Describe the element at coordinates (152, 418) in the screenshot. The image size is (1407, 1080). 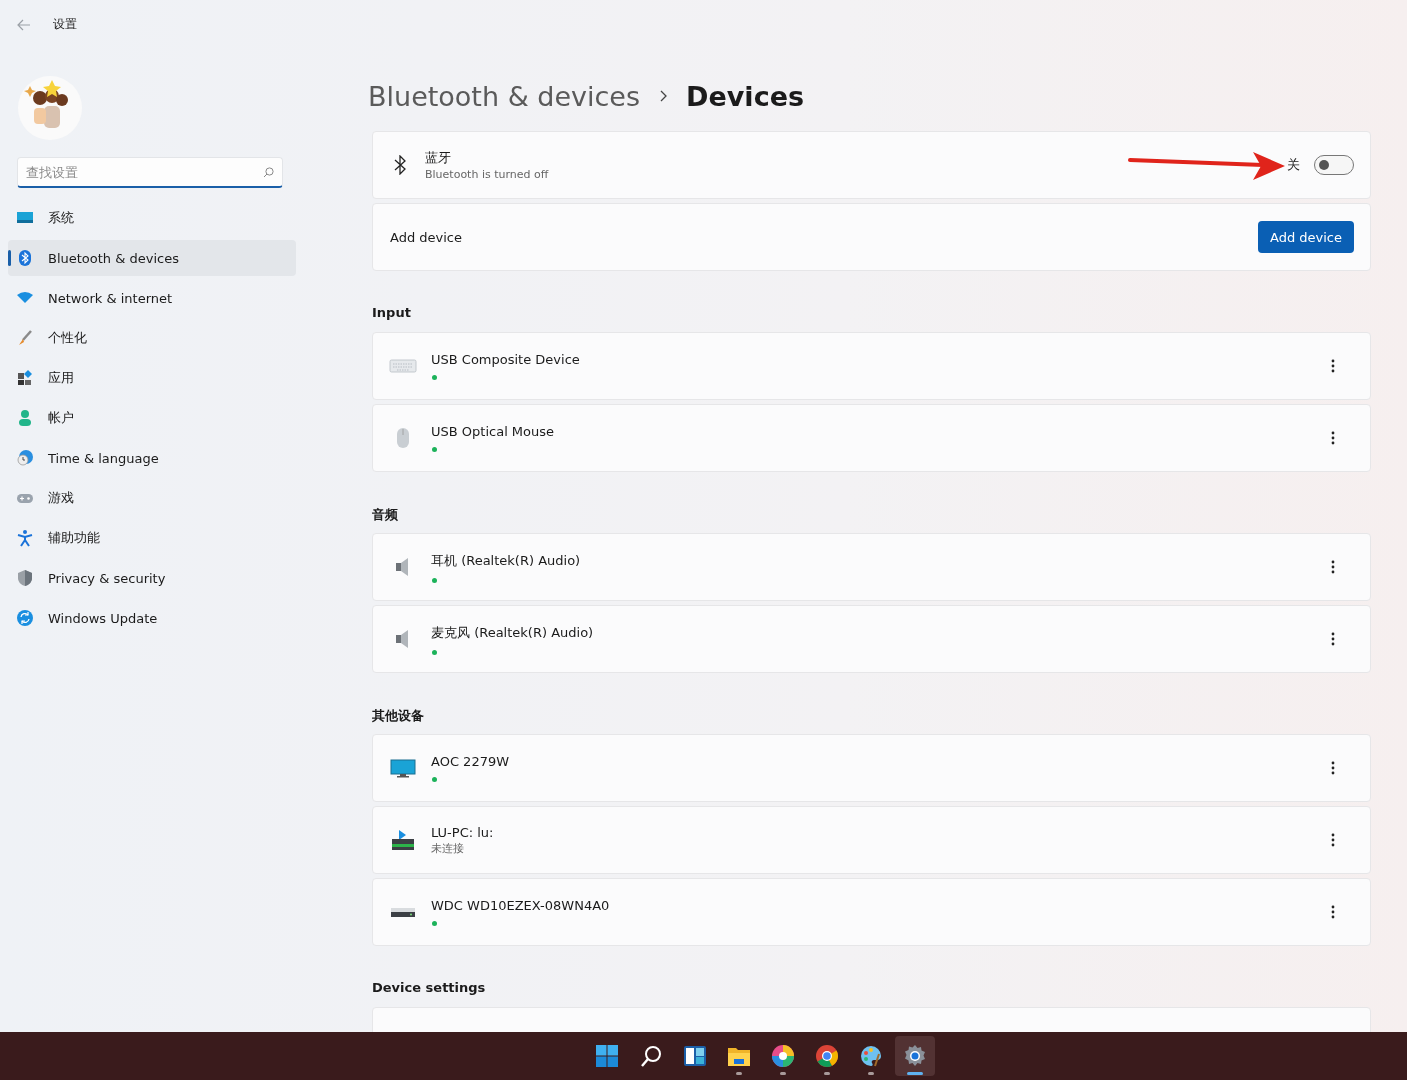
I see `sidebar-item: 帐户` at that location.